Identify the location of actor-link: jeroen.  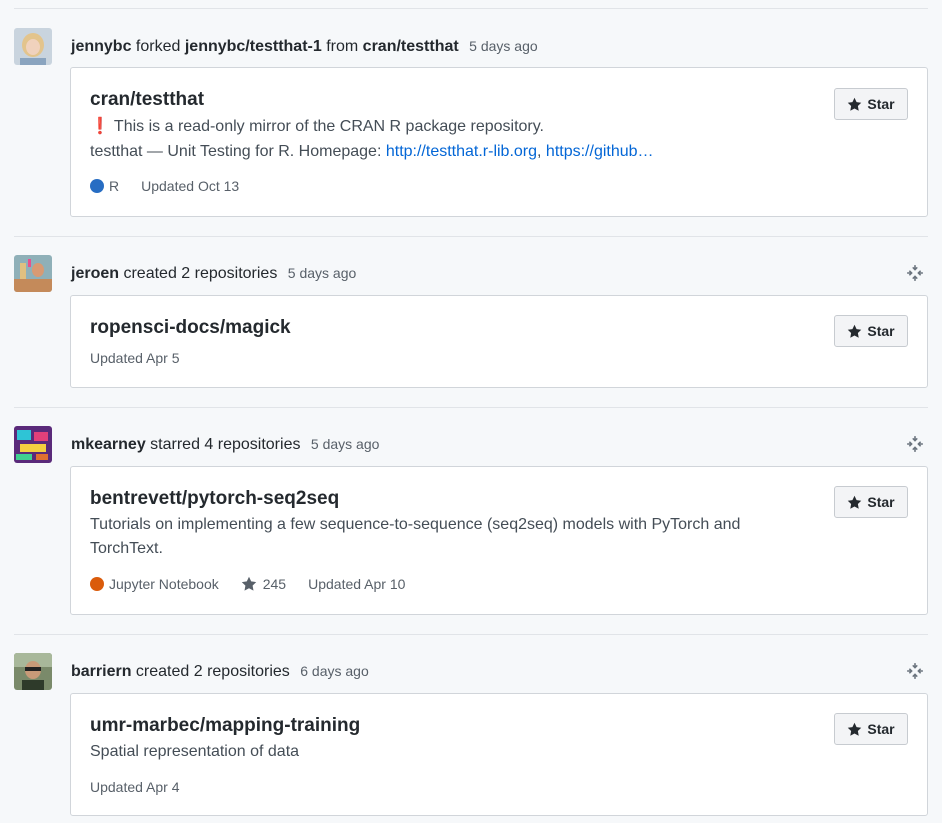
(95, 273).